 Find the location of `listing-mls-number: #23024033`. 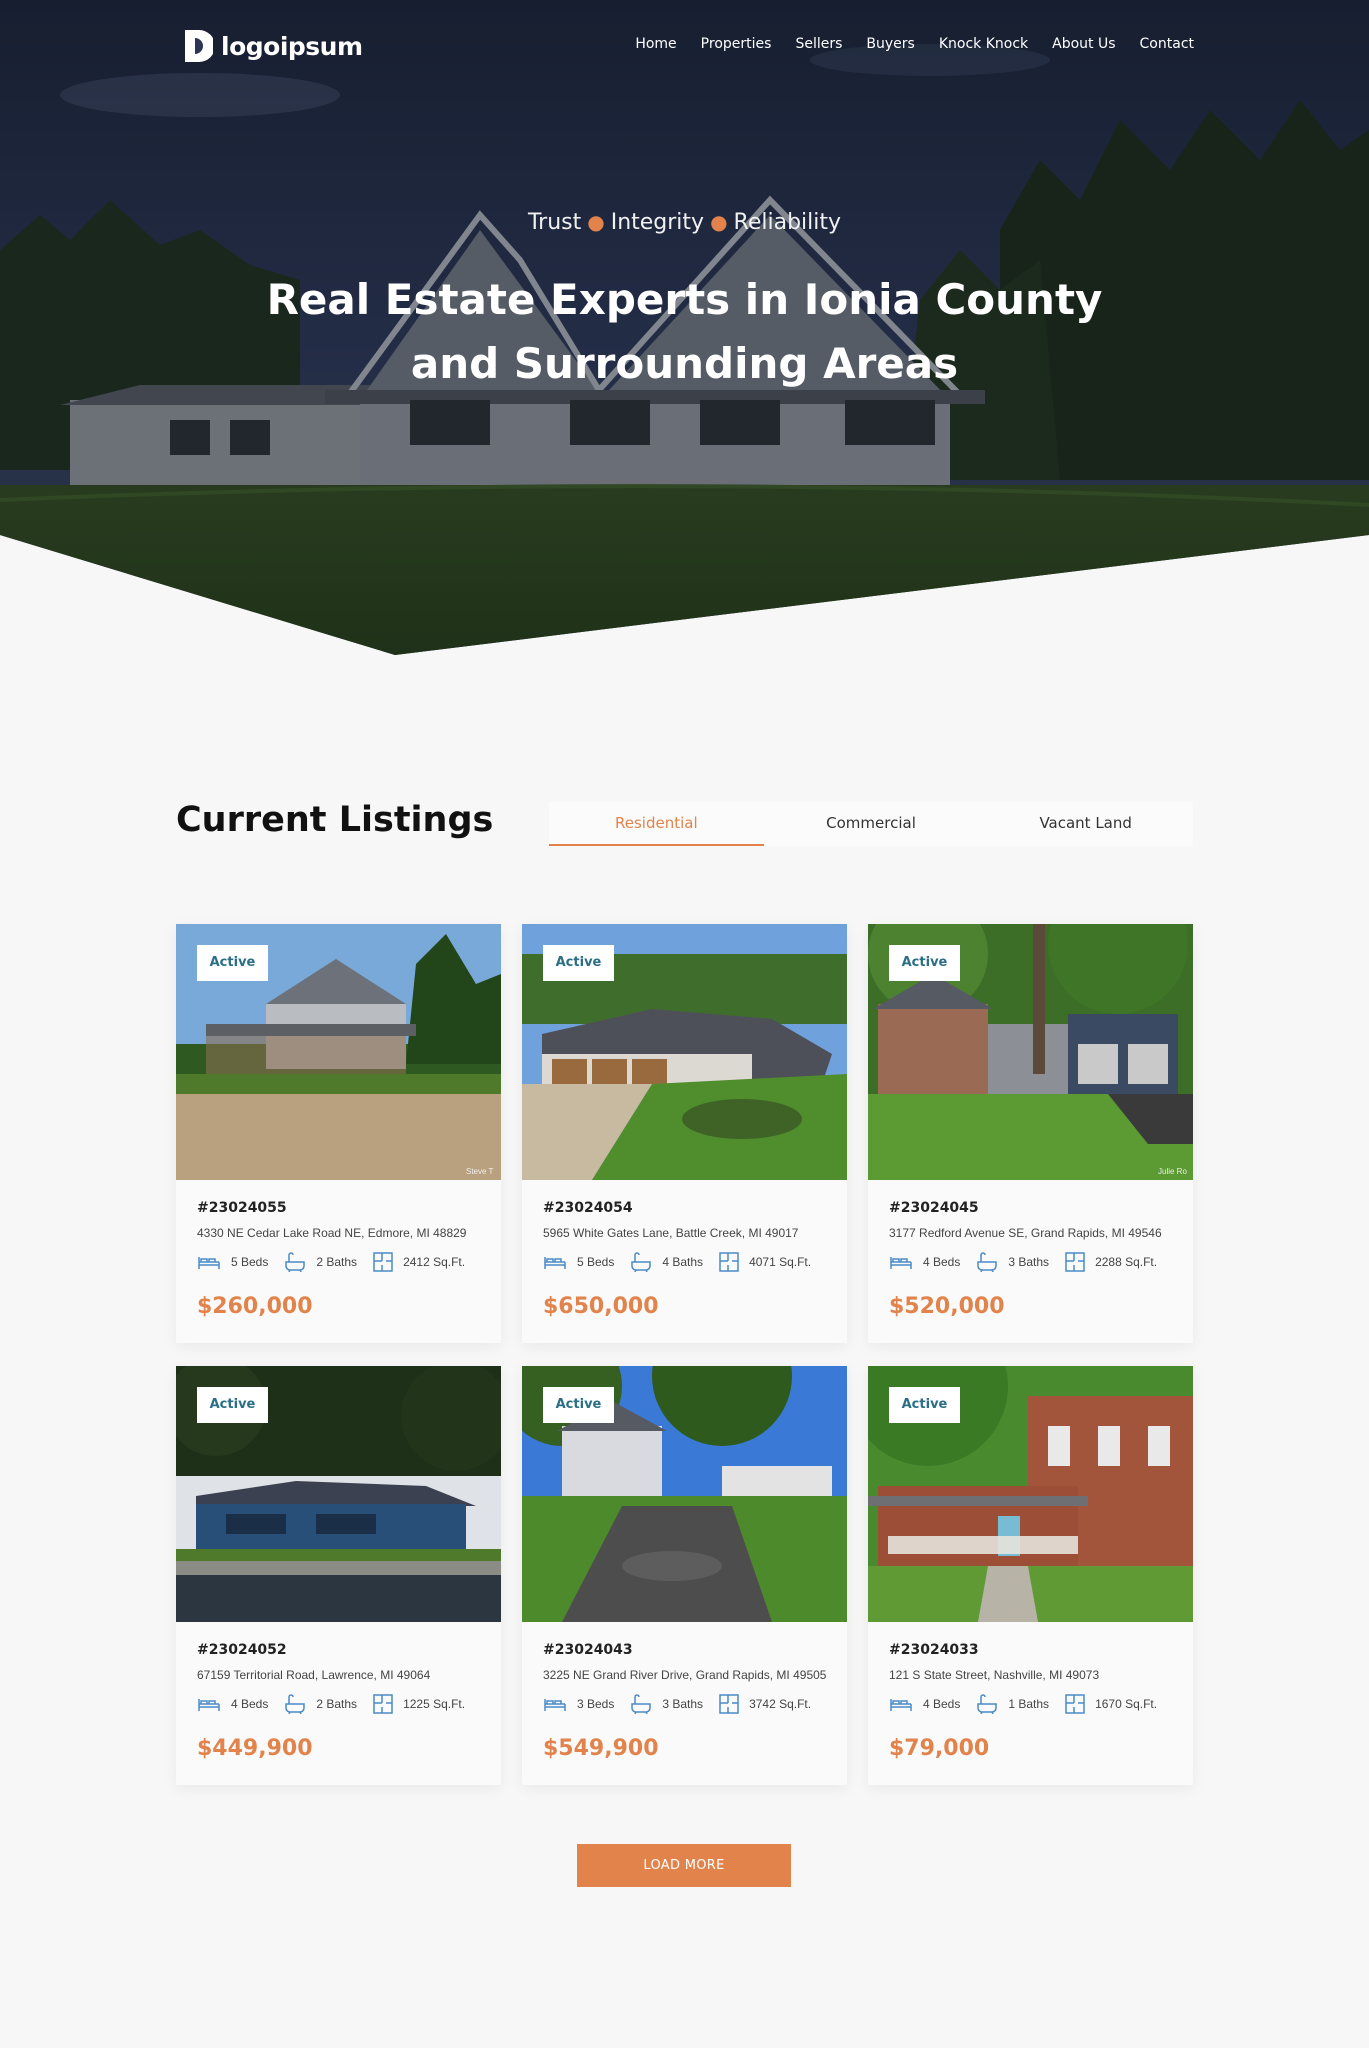

listing-mls-number: #23024033 is located at coordinates (934, 1650).